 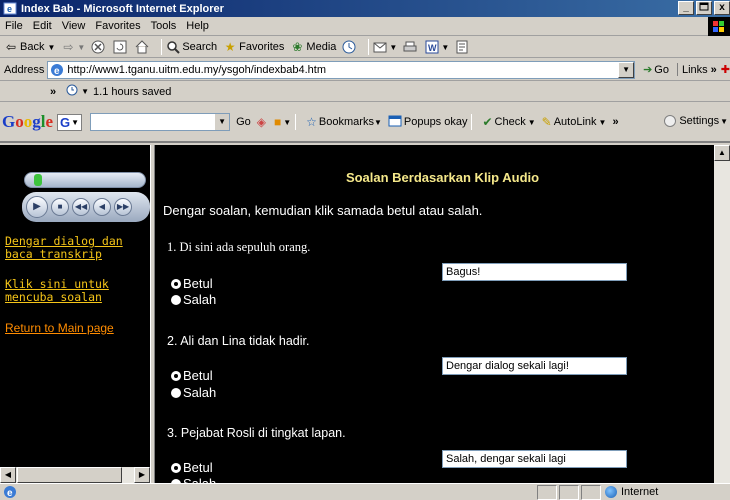 I want to click on google-logo: Google, so click(x=27, y=122).